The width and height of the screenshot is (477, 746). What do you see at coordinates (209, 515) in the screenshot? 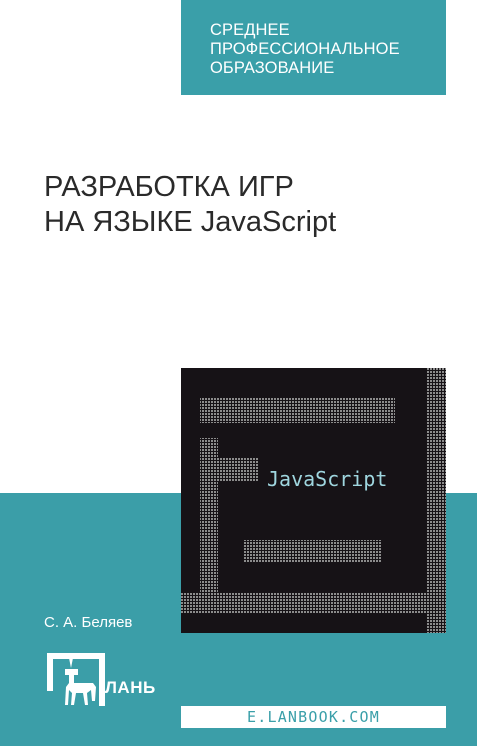
I see `maze-wall-left` at bounding box center [209, 515].